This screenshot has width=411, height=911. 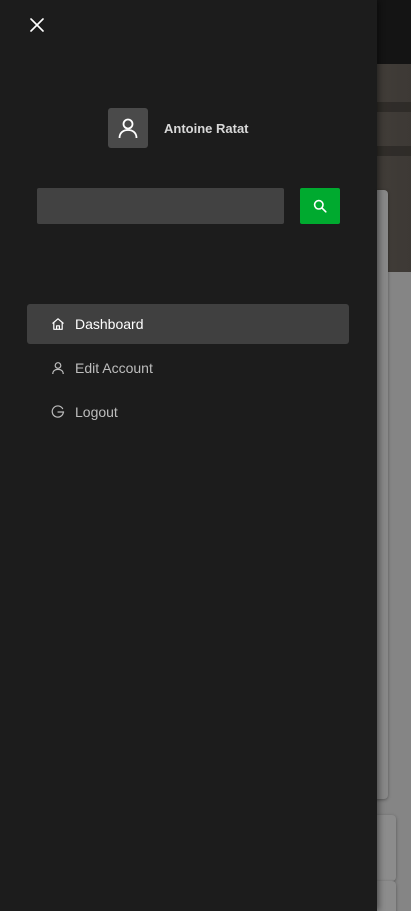 I want to click on user-name: Antoine Ratat, so click(x=206, y=128).